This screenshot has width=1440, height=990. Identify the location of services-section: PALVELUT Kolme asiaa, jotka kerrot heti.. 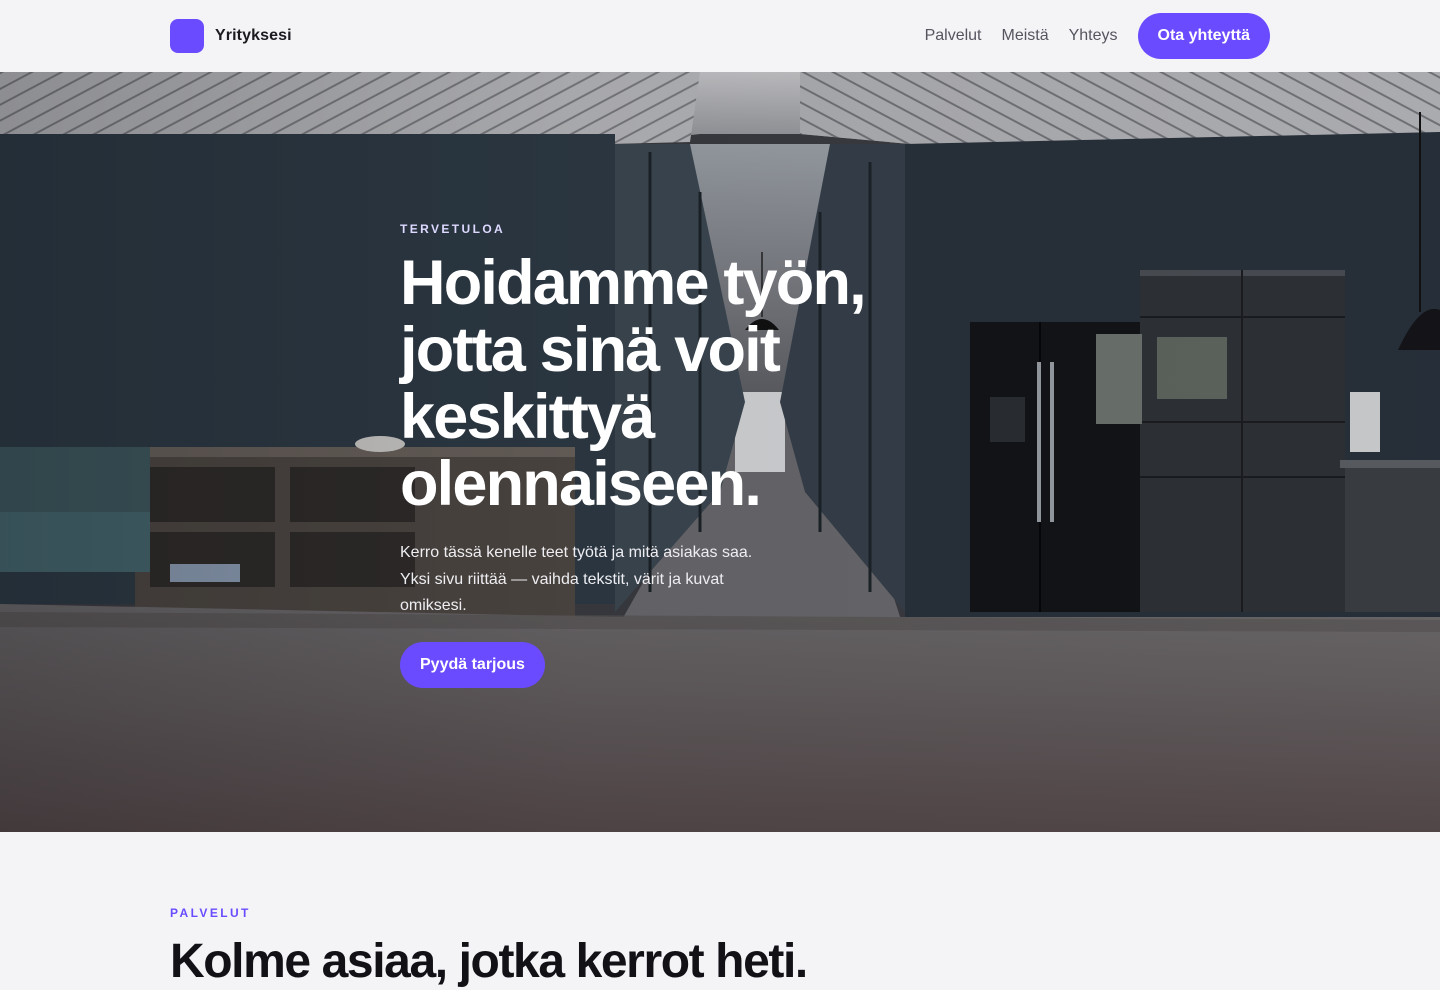
(720, 948).